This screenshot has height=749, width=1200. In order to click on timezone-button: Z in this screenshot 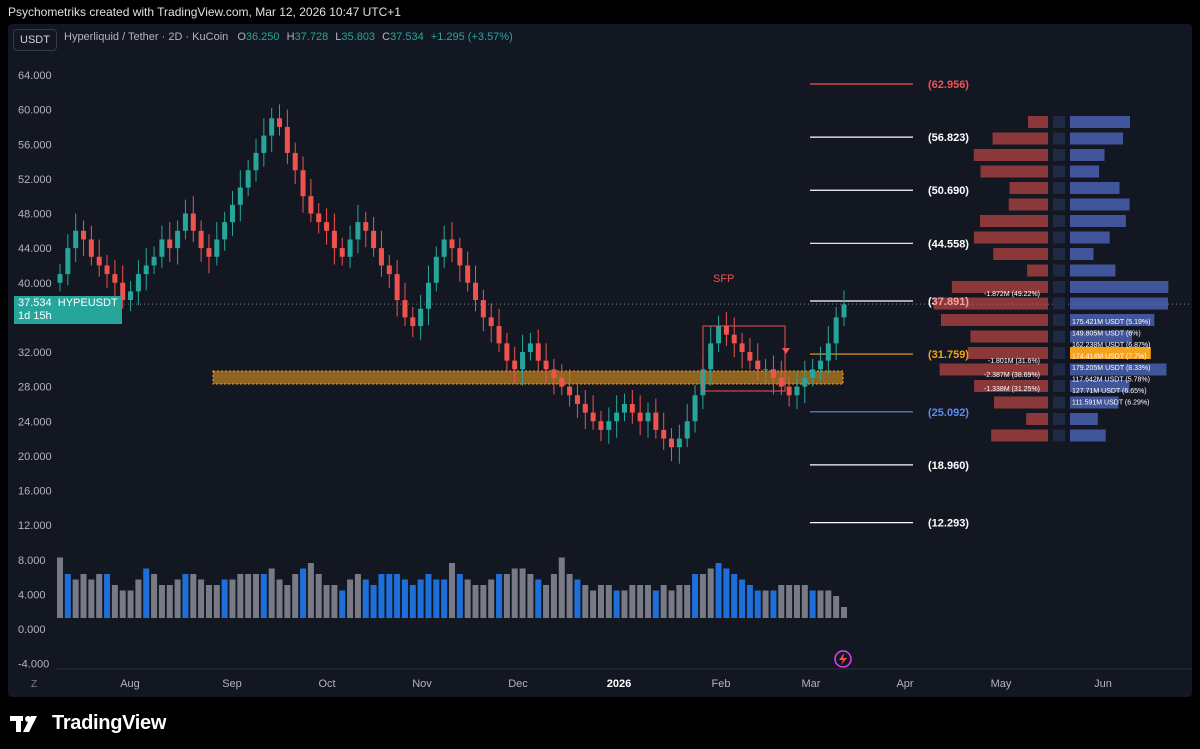, I will do `click(34, 684)`.